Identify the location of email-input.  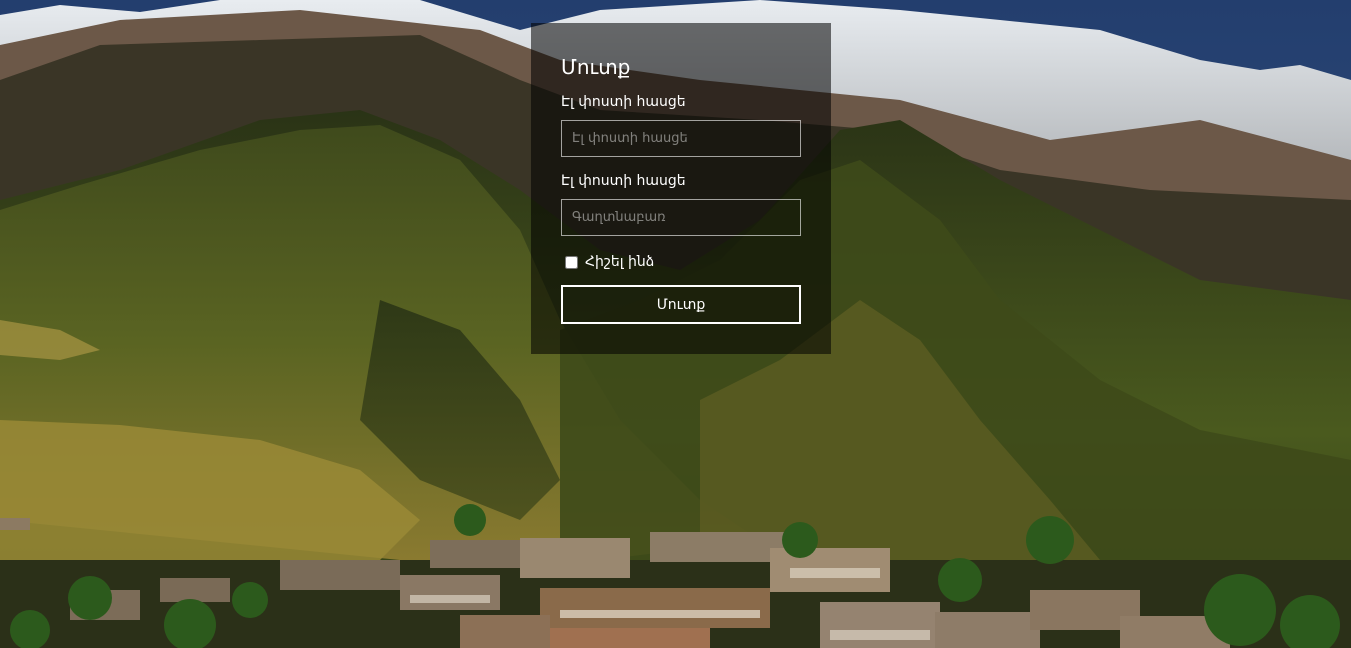
(681, 138).